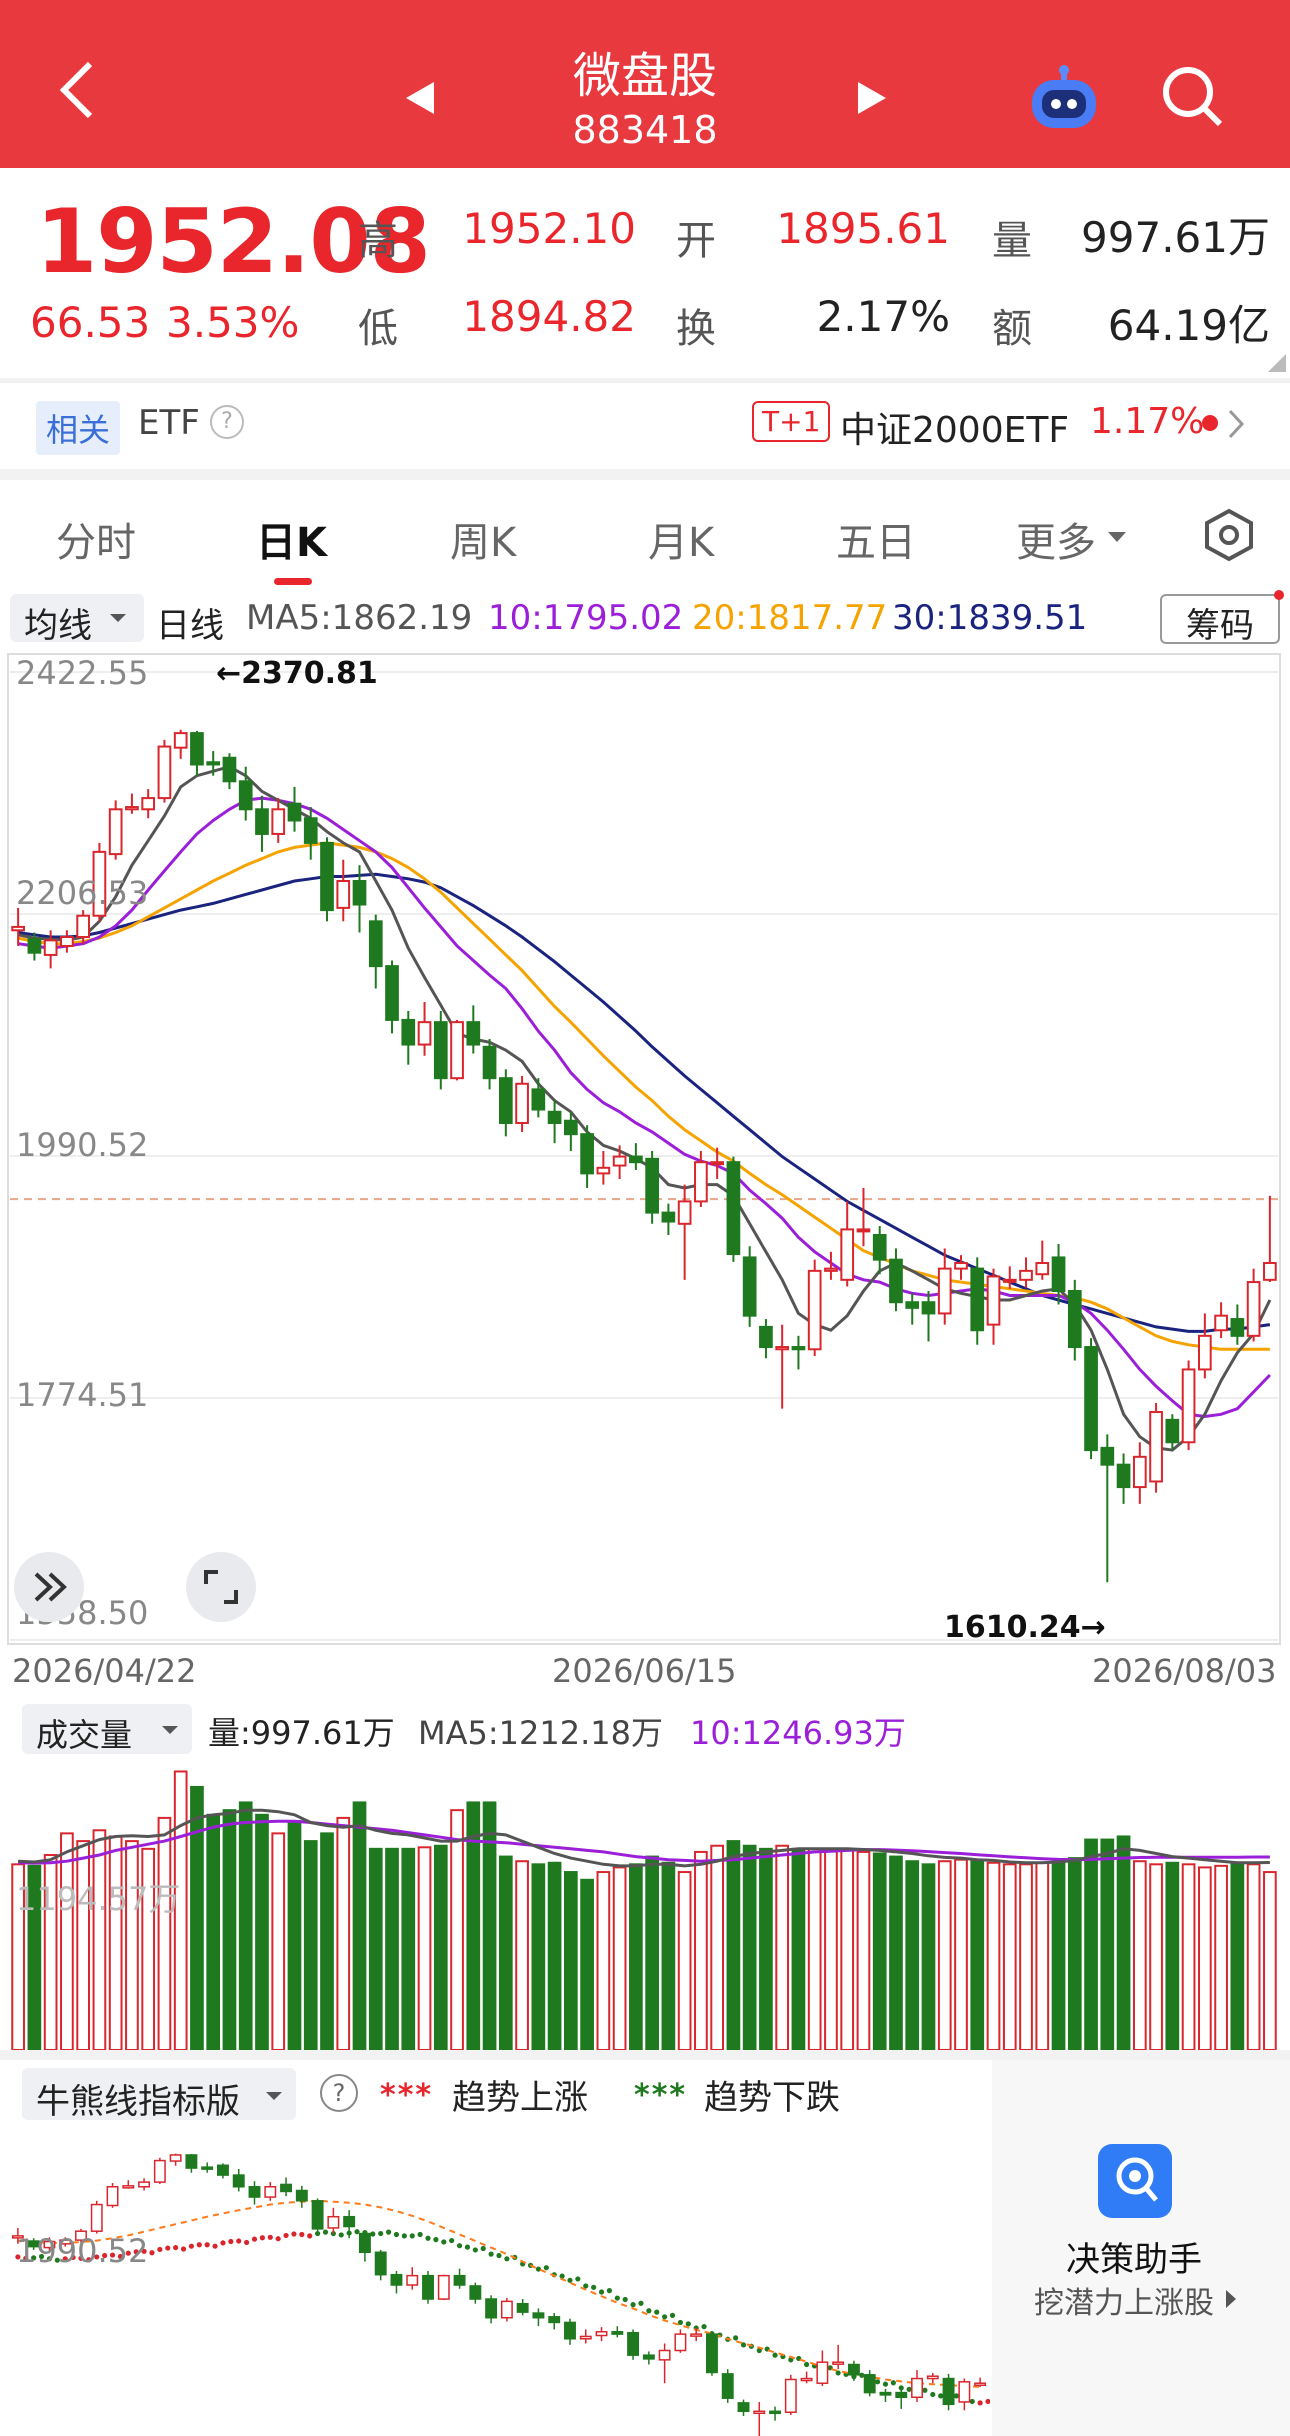  I want to click on search-icon, so click(1193, 97).